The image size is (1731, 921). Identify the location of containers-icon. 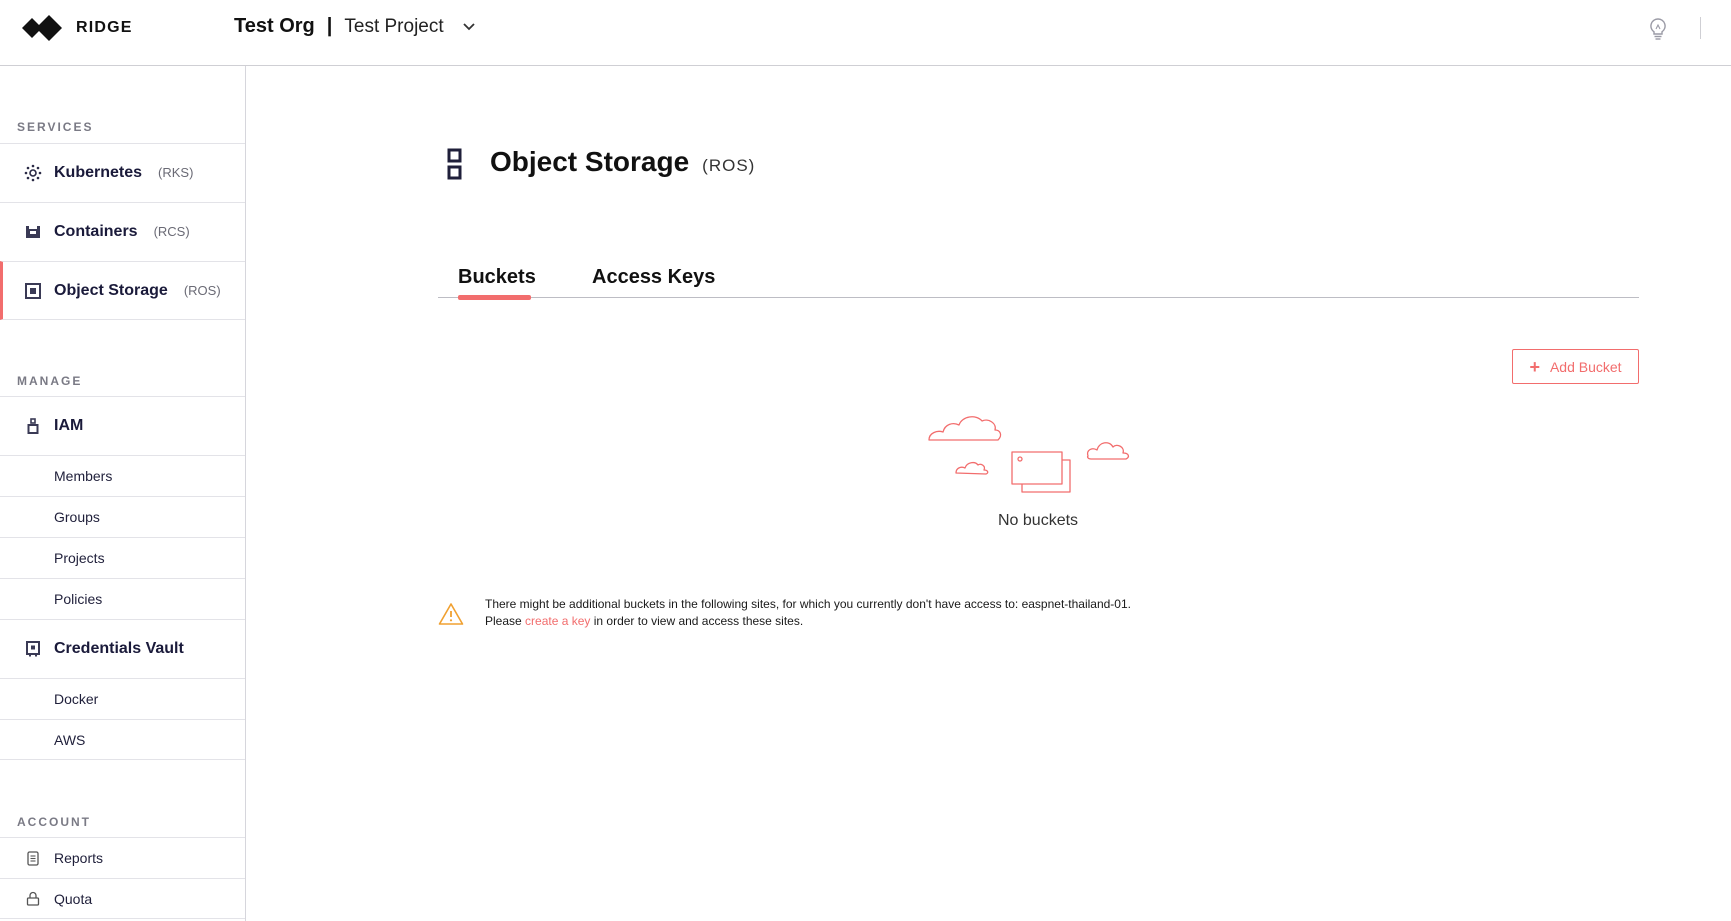
(33, 232).